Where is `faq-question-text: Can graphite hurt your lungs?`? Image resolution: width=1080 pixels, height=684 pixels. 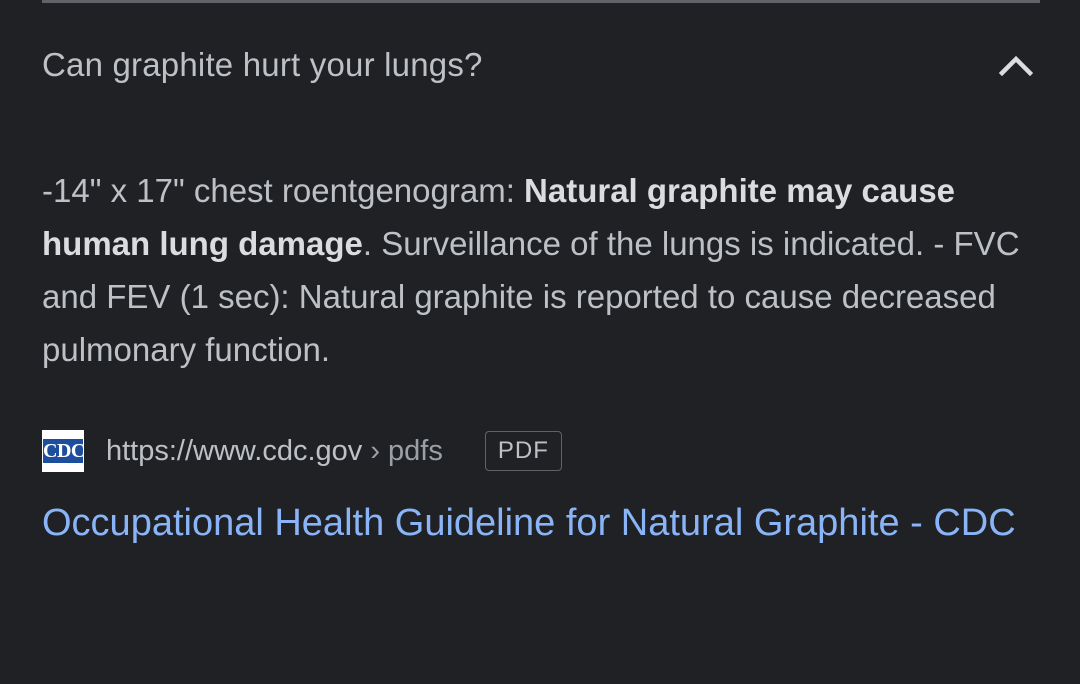 faq-question-text: Can graphite hurt your lungs? is located at coordinates (262, 64).